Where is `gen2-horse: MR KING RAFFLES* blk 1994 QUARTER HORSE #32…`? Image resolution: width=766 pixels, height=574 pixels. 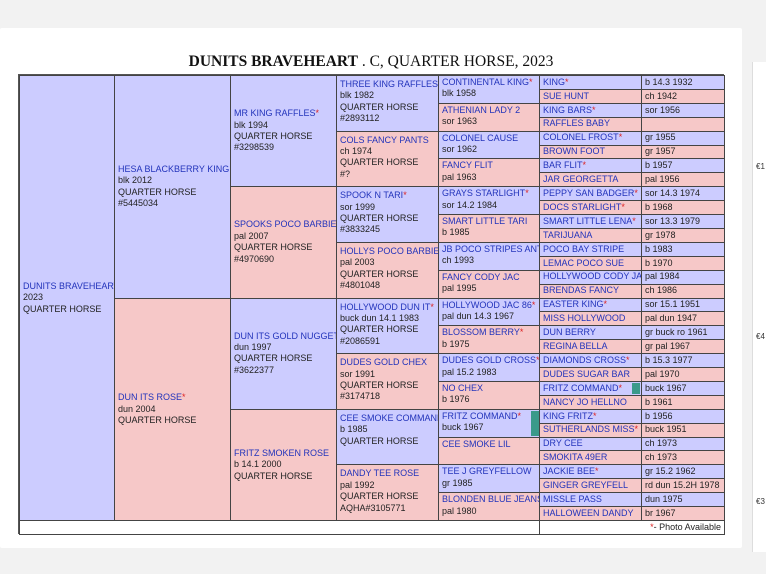
gen2-horse: MR KING RAFFLES* blk 1994 QUARTER HORSE #32… is located at coordinates (283, 131).